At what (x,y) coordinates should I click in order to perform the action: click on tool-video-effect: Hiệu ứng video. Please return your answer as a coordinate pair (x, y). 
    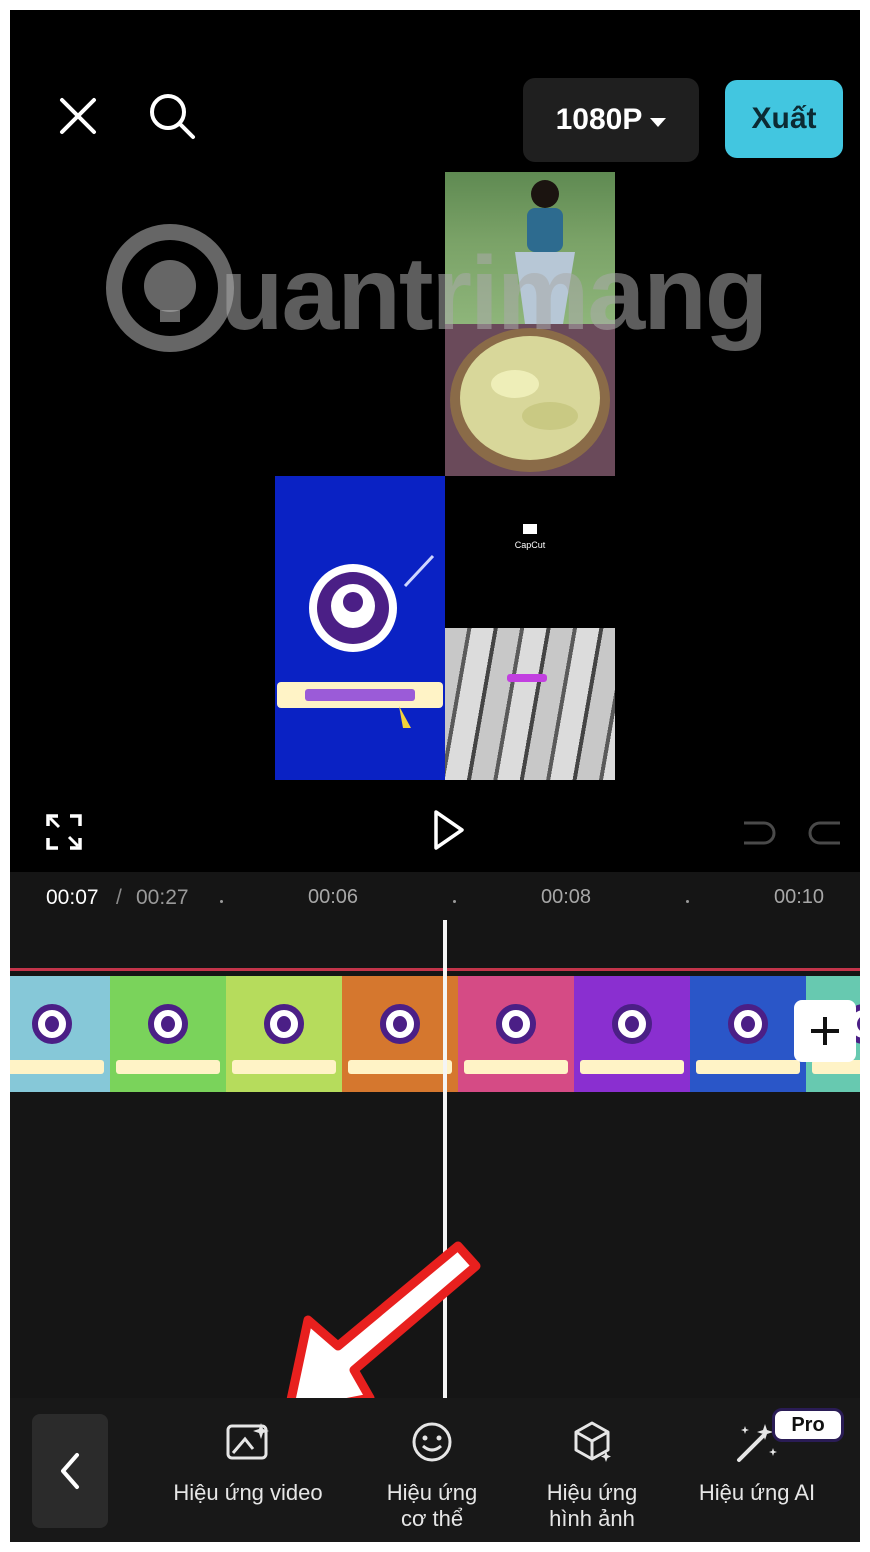
    Looking at the image, I should click on (248, 1461).